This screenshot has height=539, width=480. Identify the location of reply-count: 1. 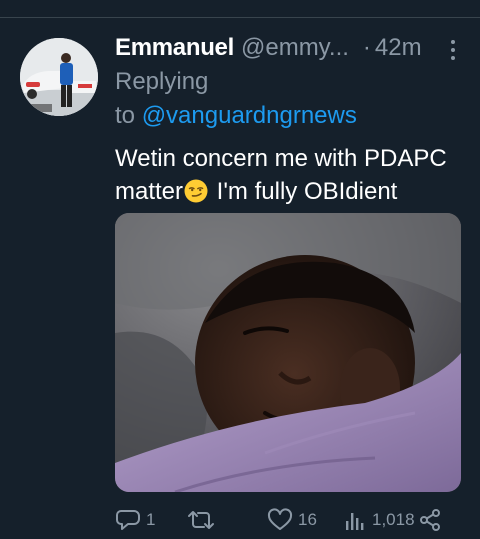
(151, 519).